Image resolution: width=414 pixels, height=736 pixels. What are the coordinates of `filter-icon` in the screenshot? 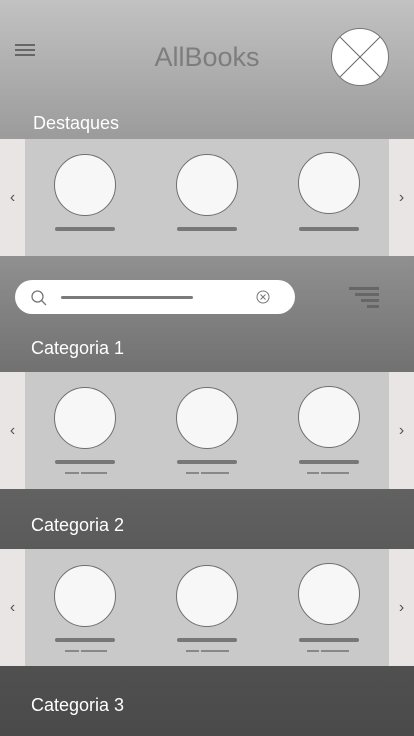 It's located at (364, 298).